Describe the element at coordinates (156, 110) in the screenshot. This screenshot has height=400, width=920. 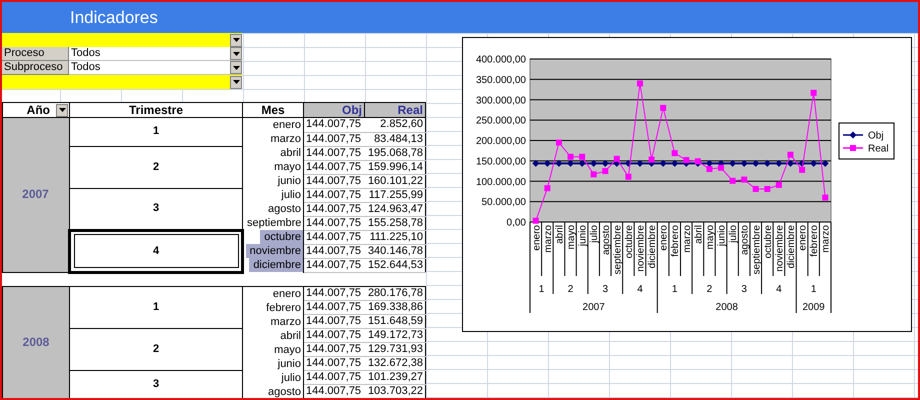
I see `column-header: Trimestre` at that location.